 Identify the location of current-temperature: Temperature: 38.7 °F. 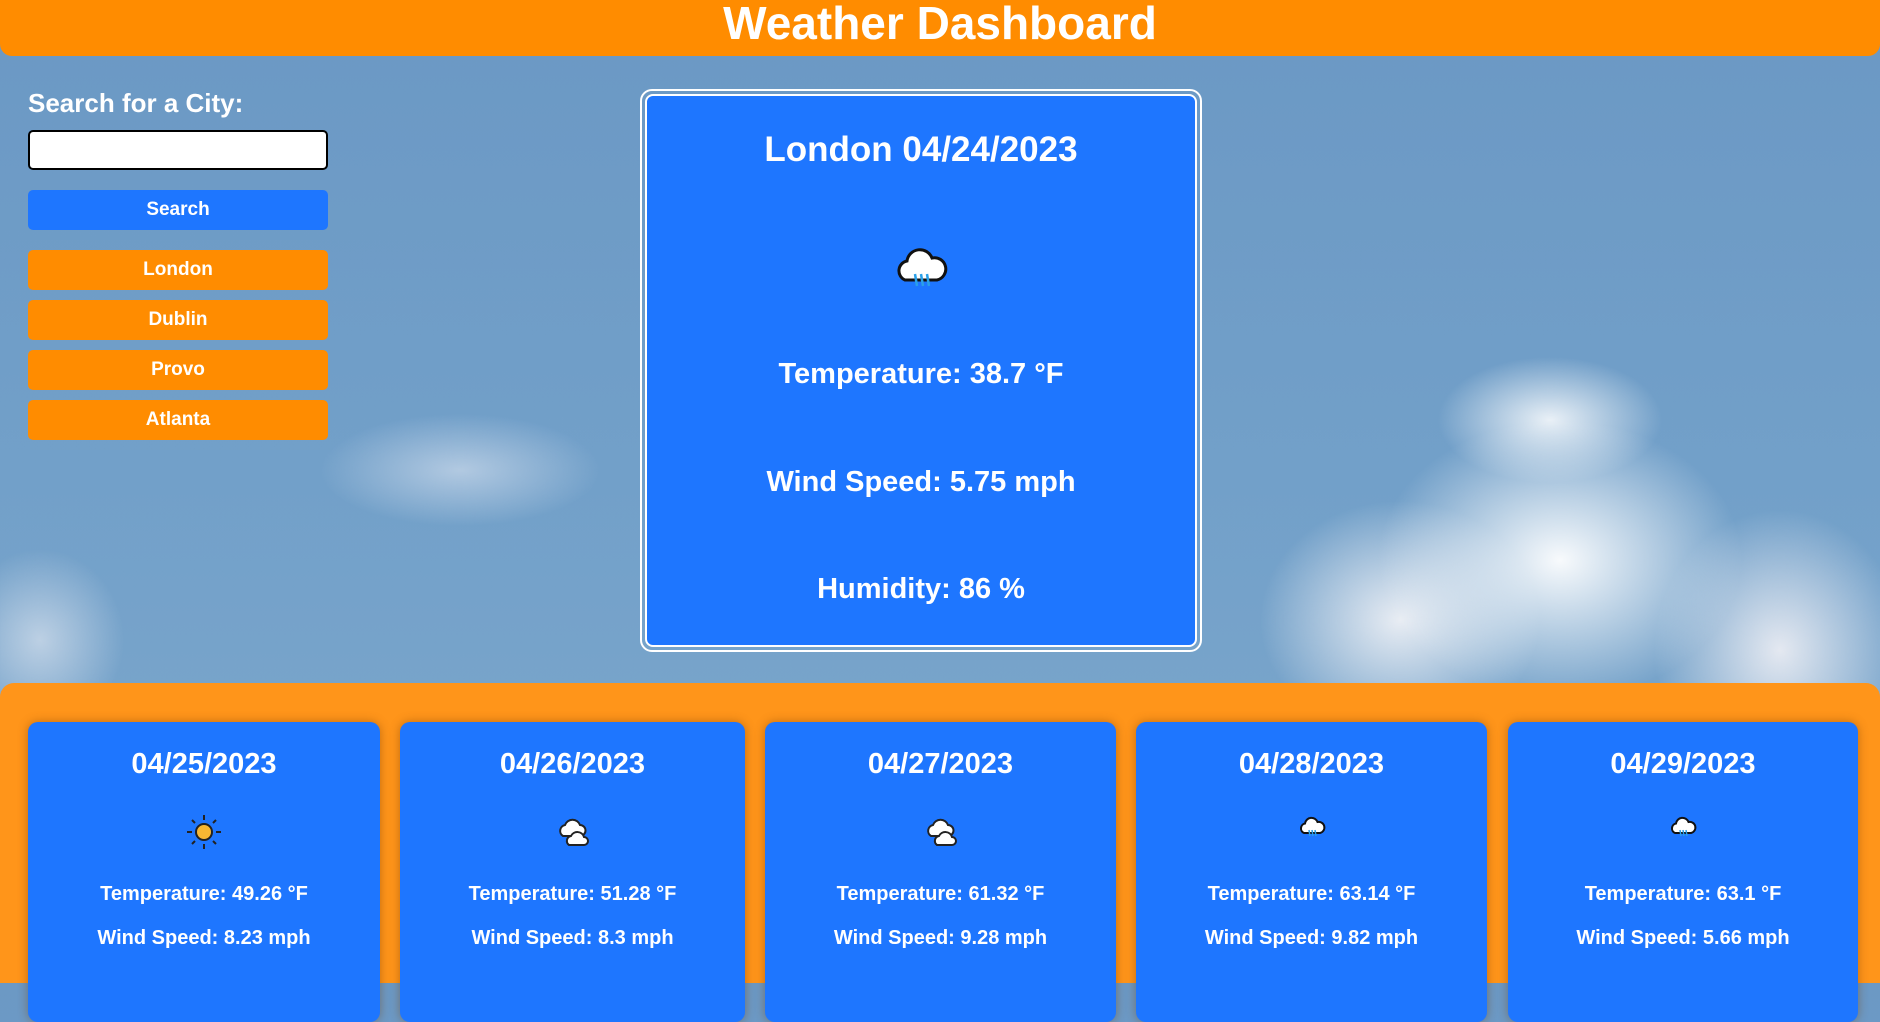
(921, 374).